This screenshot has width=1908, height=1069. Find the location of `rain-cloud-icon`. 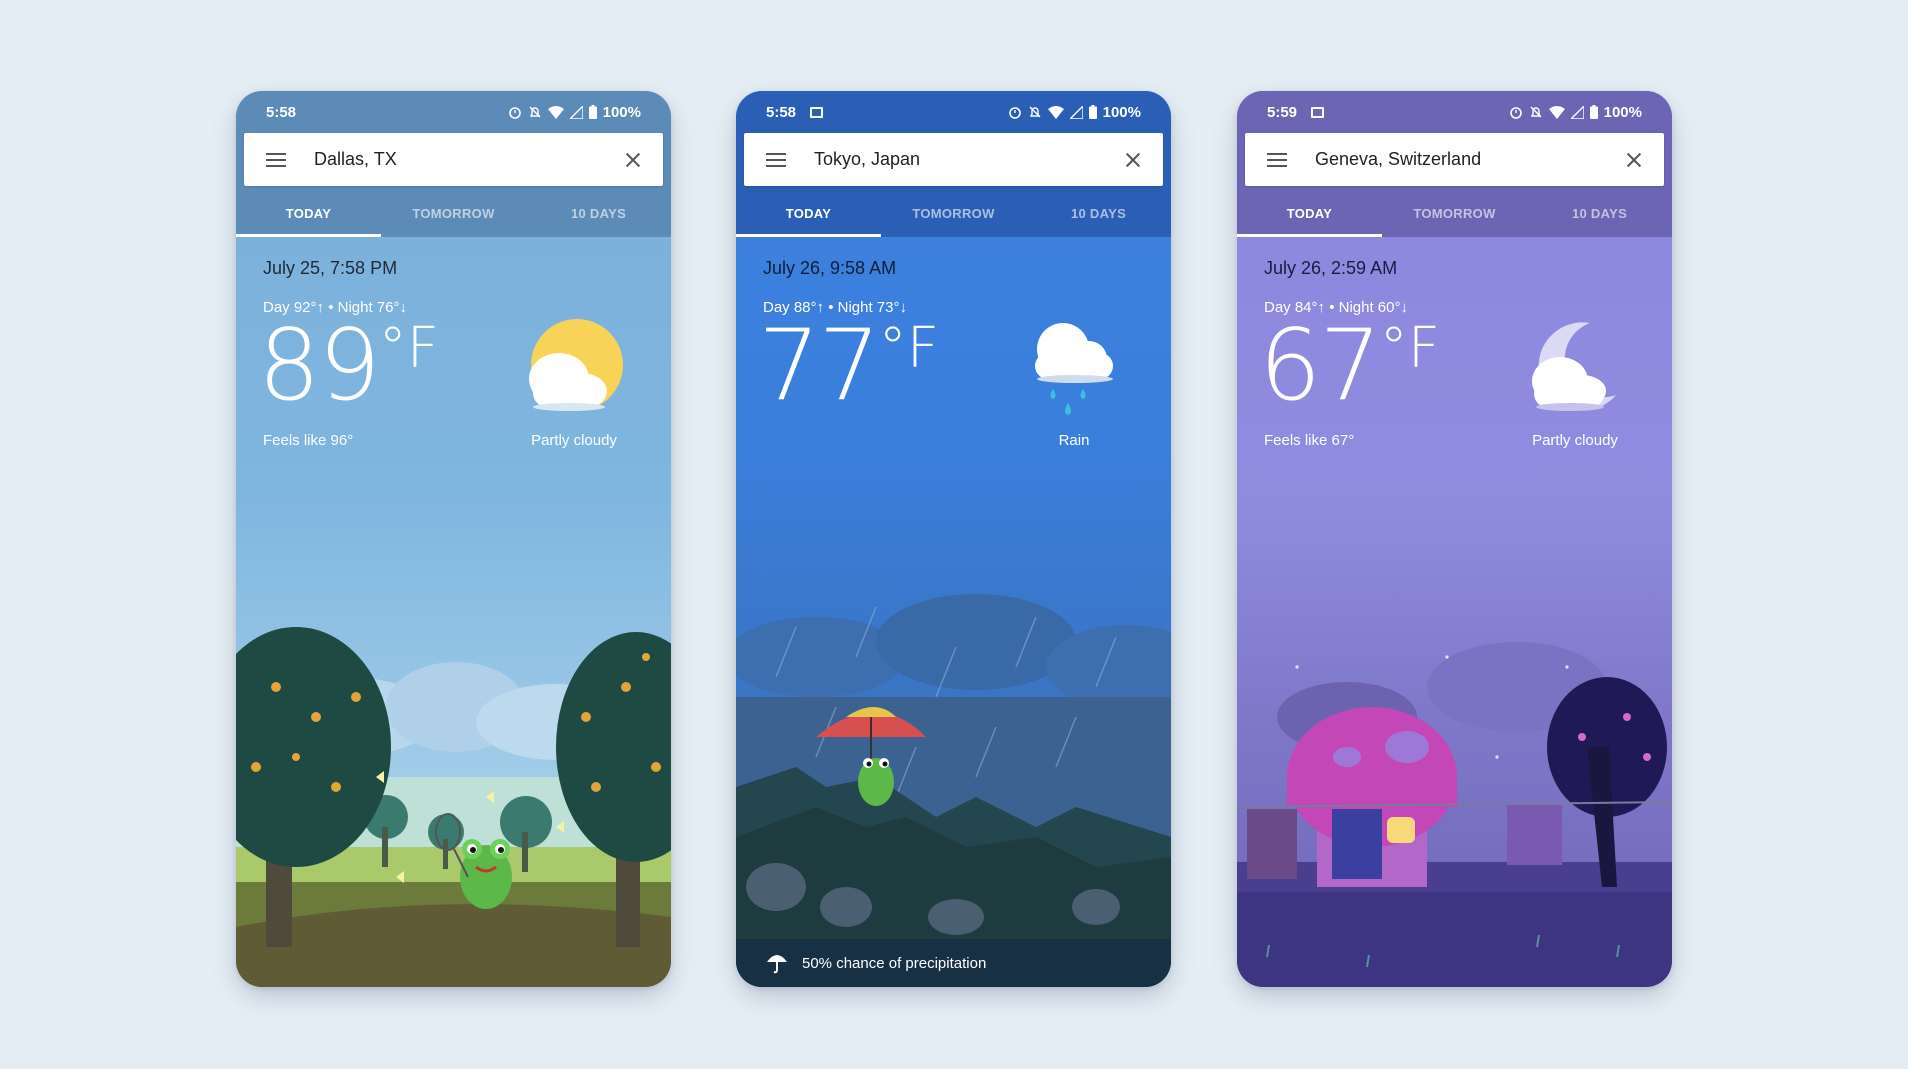

rain-cloud-icon is located at coordinates (1074, 369).